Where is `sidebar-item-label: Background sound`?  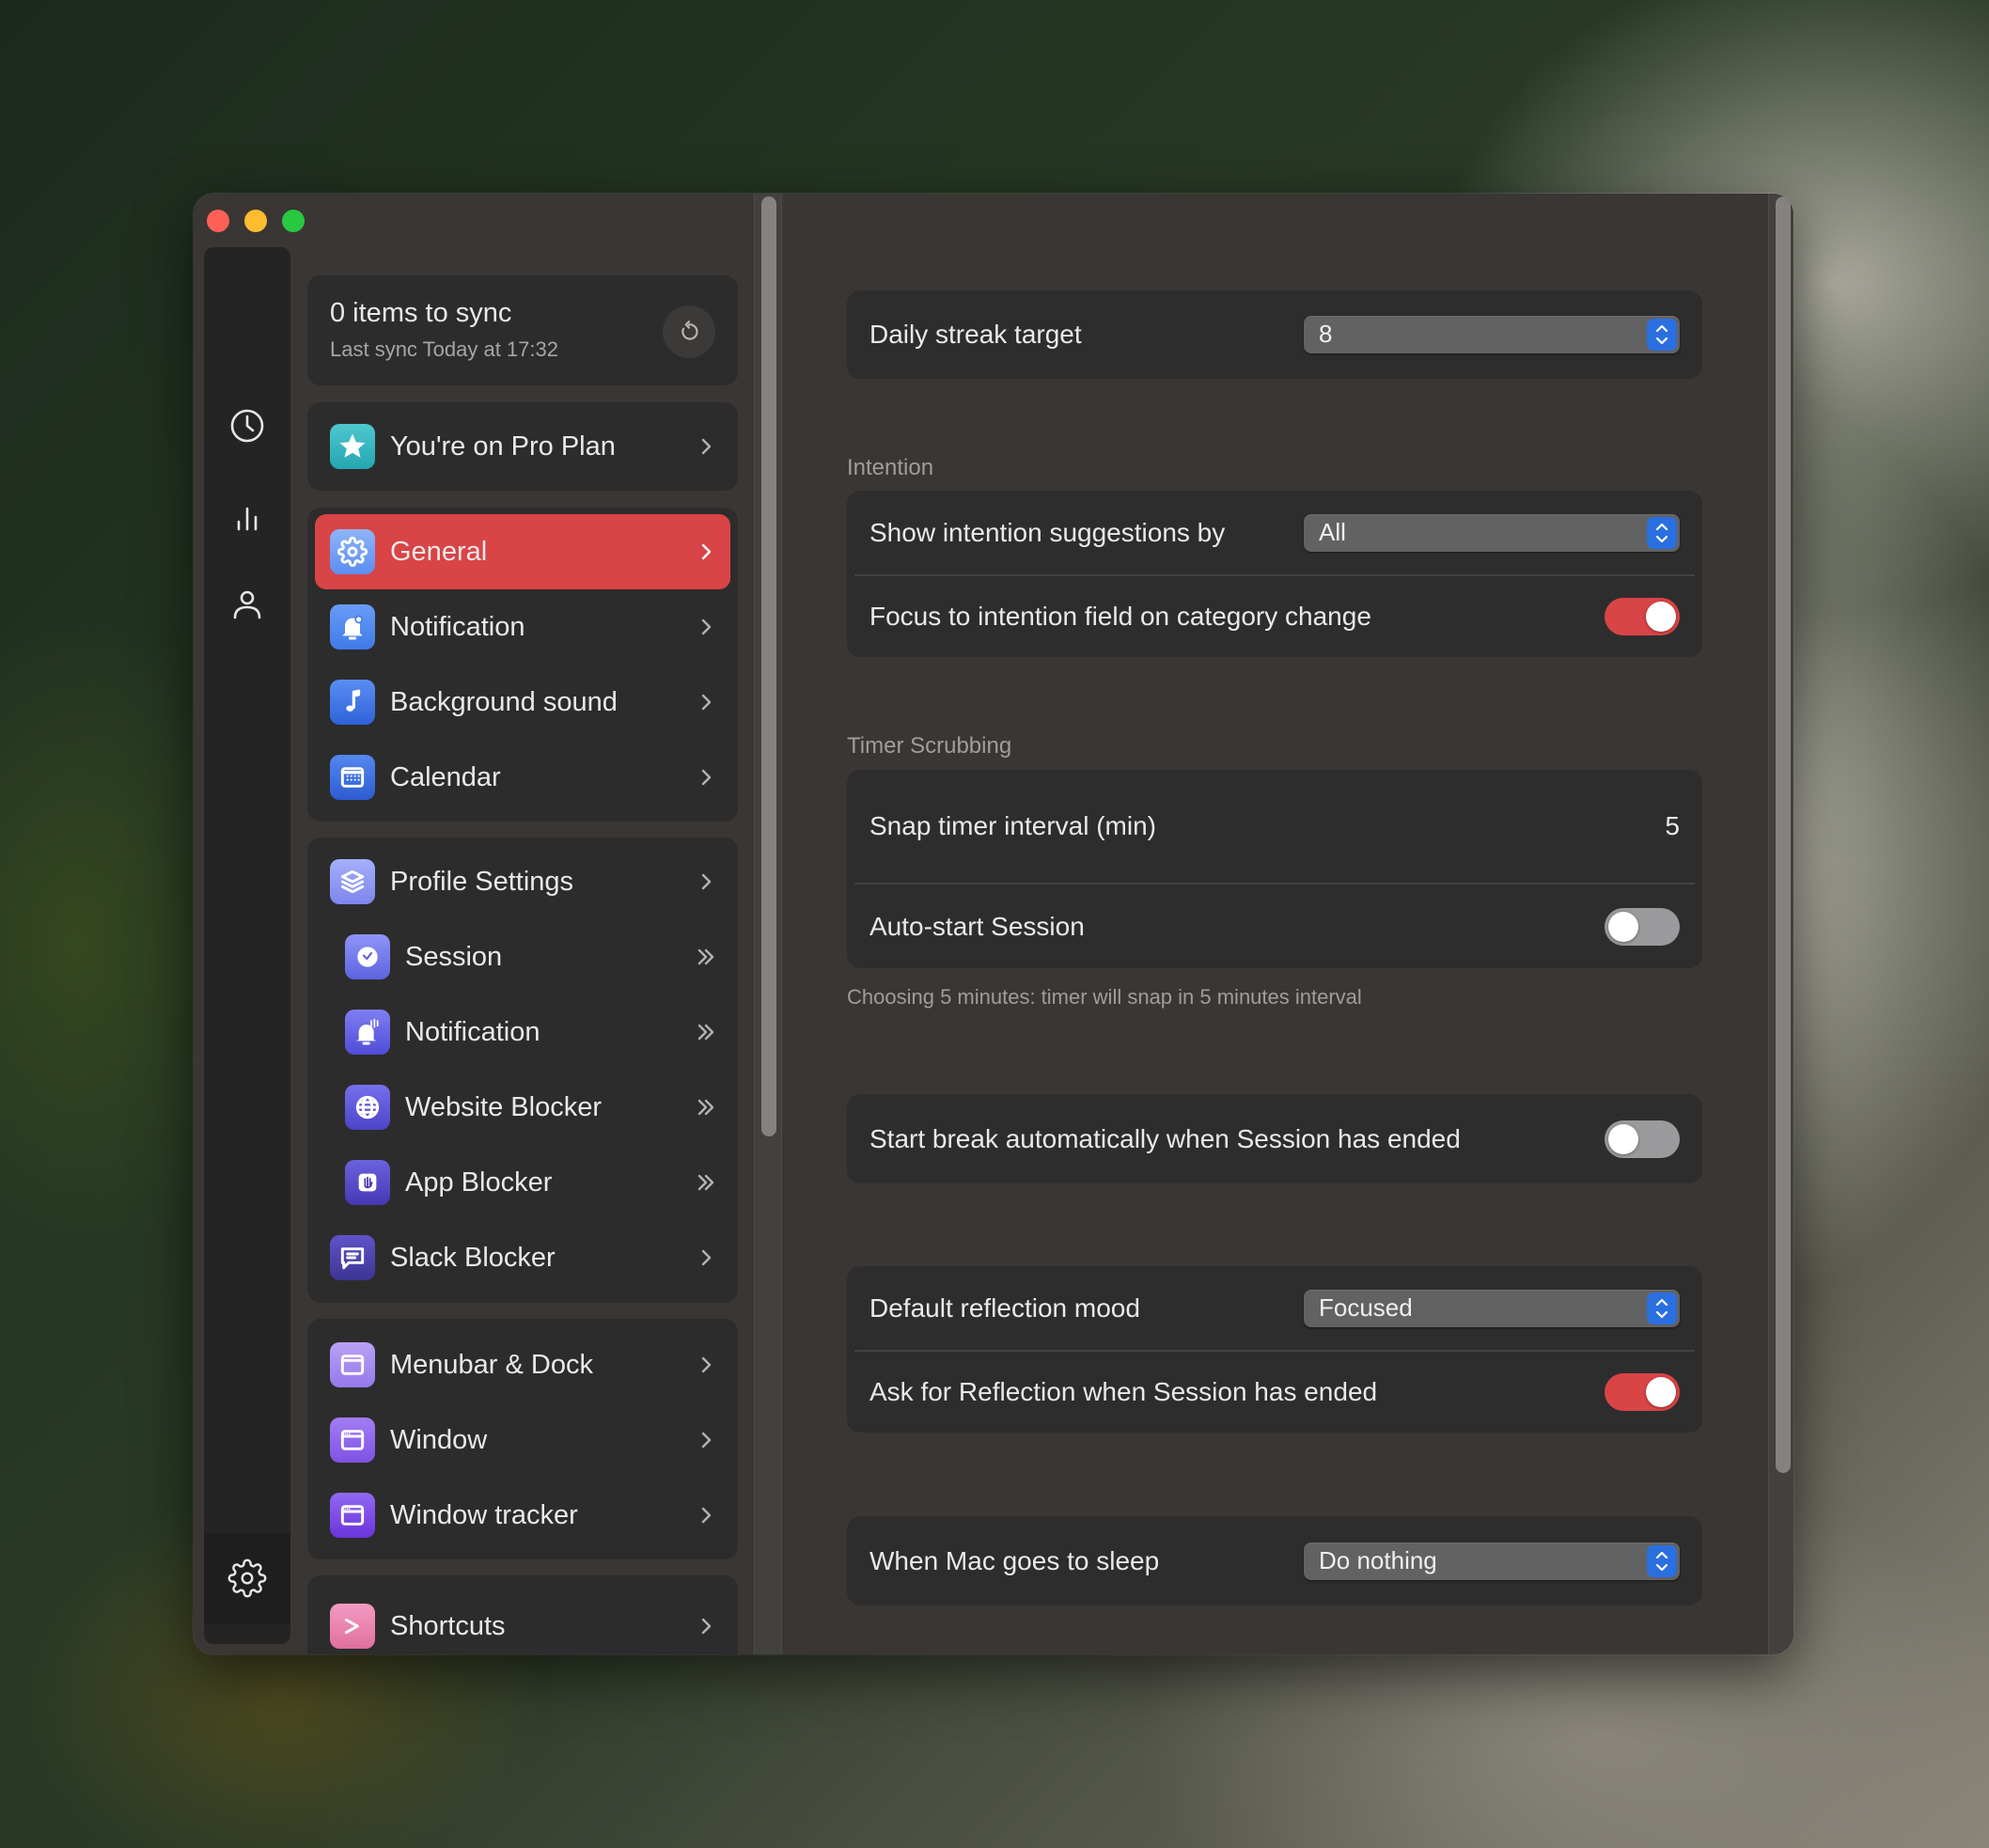 sidebar-item-label: Background sound is located at coordinates (504, 701).